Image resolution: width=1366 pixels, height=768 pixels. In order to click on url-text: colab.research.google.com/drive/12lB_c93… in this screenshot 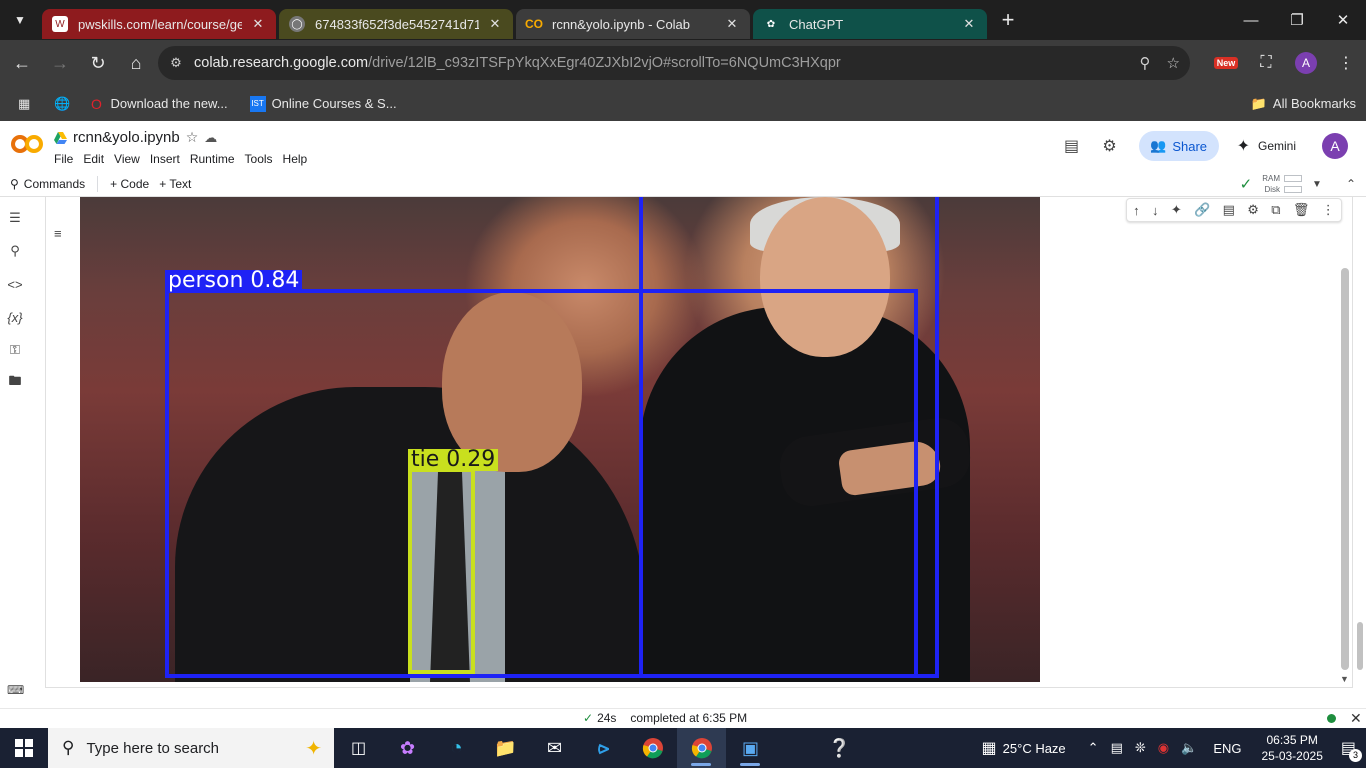, I will do `click(517, 63)`.